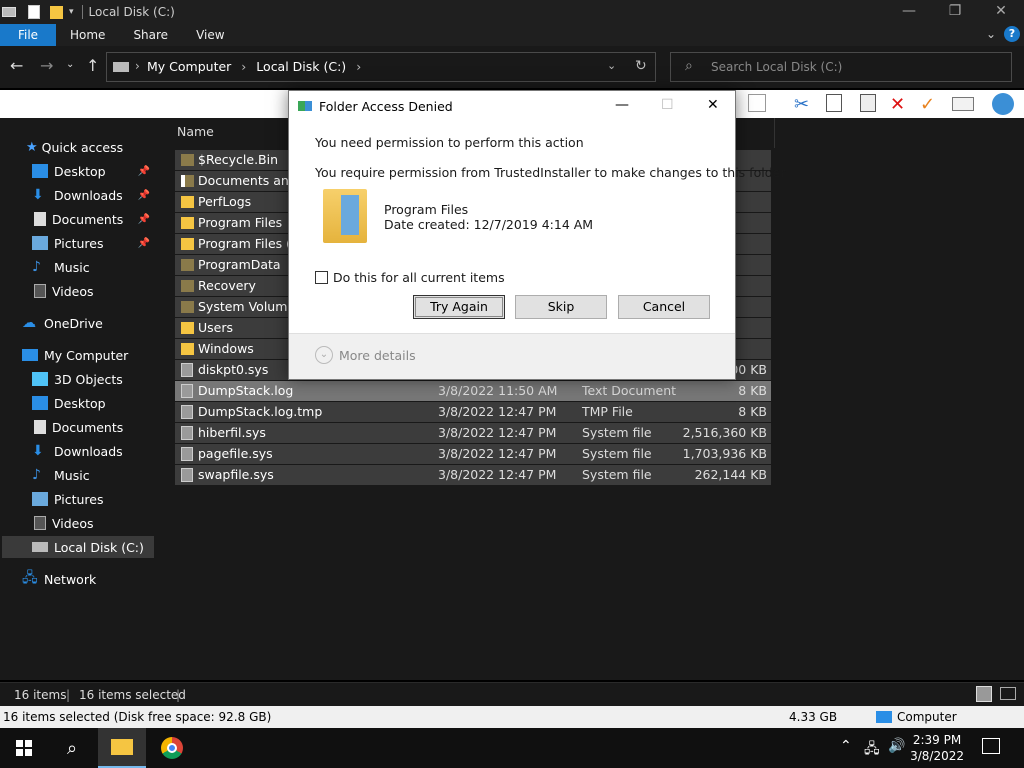 This screenshot has width=1024, height=768. Describe the element at coordinates (641, 66) in the screenshot. I see `refresh-icon: ↻` at that location.